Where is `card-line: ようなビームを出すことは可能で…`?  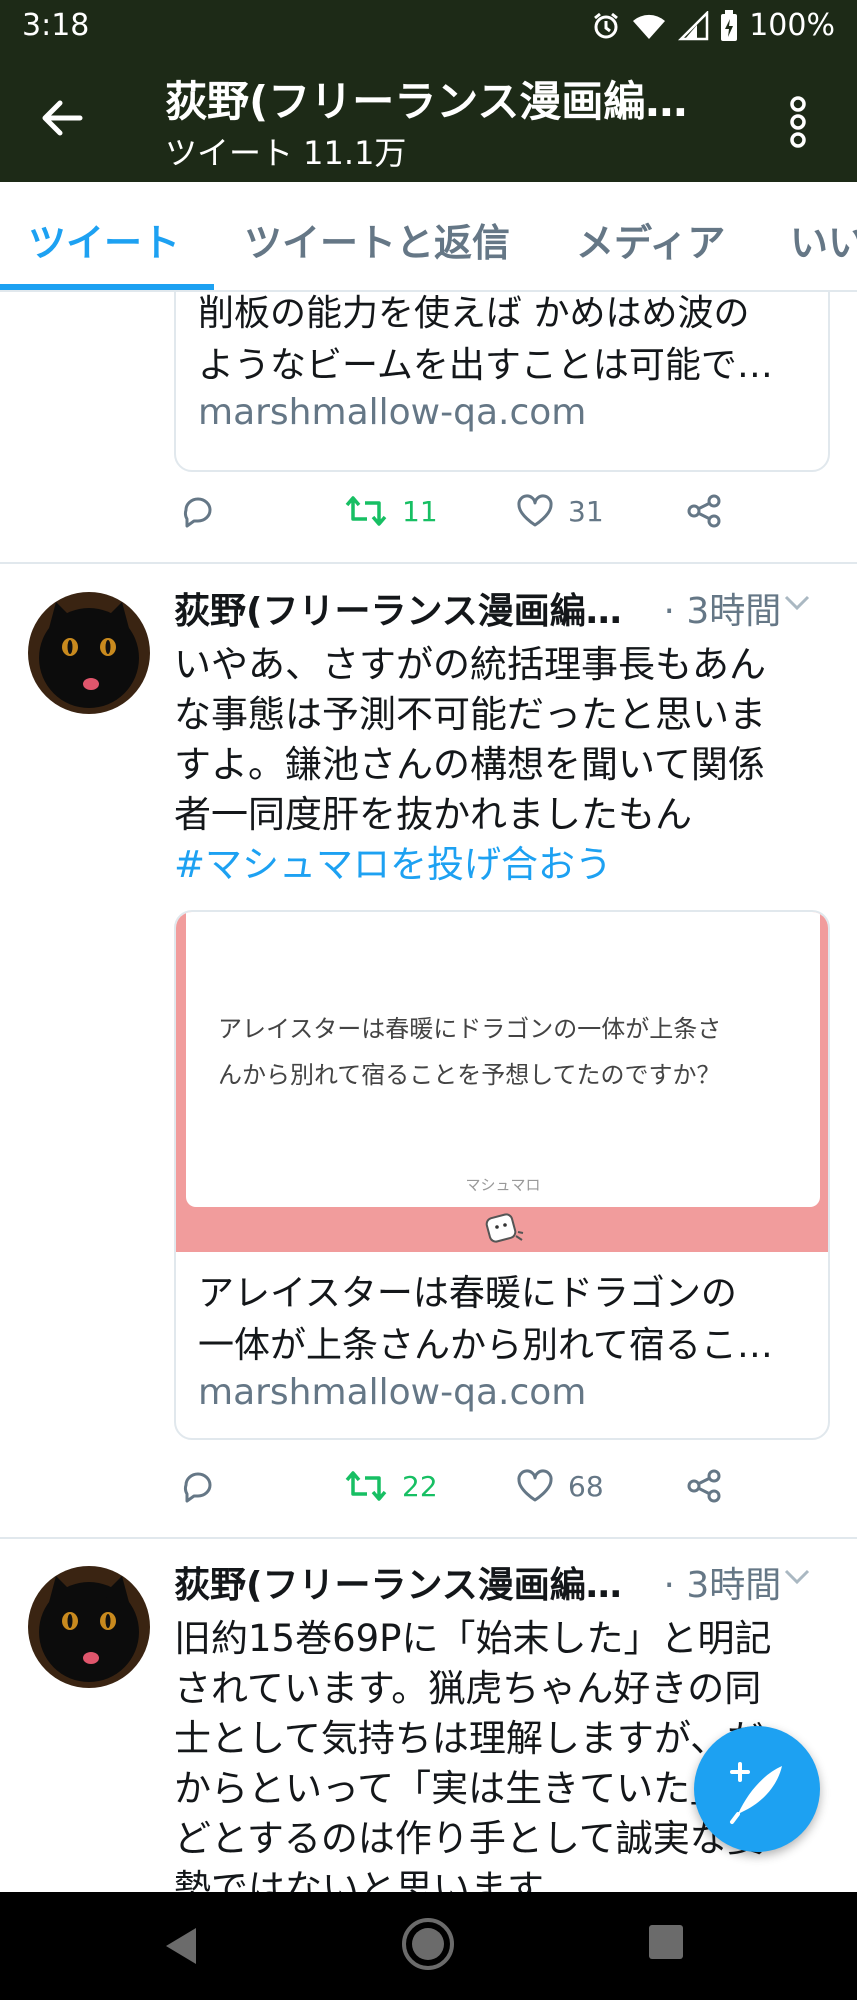
card-line: ようなビームを出すことは可能で… is located at coordinates (485, 365).